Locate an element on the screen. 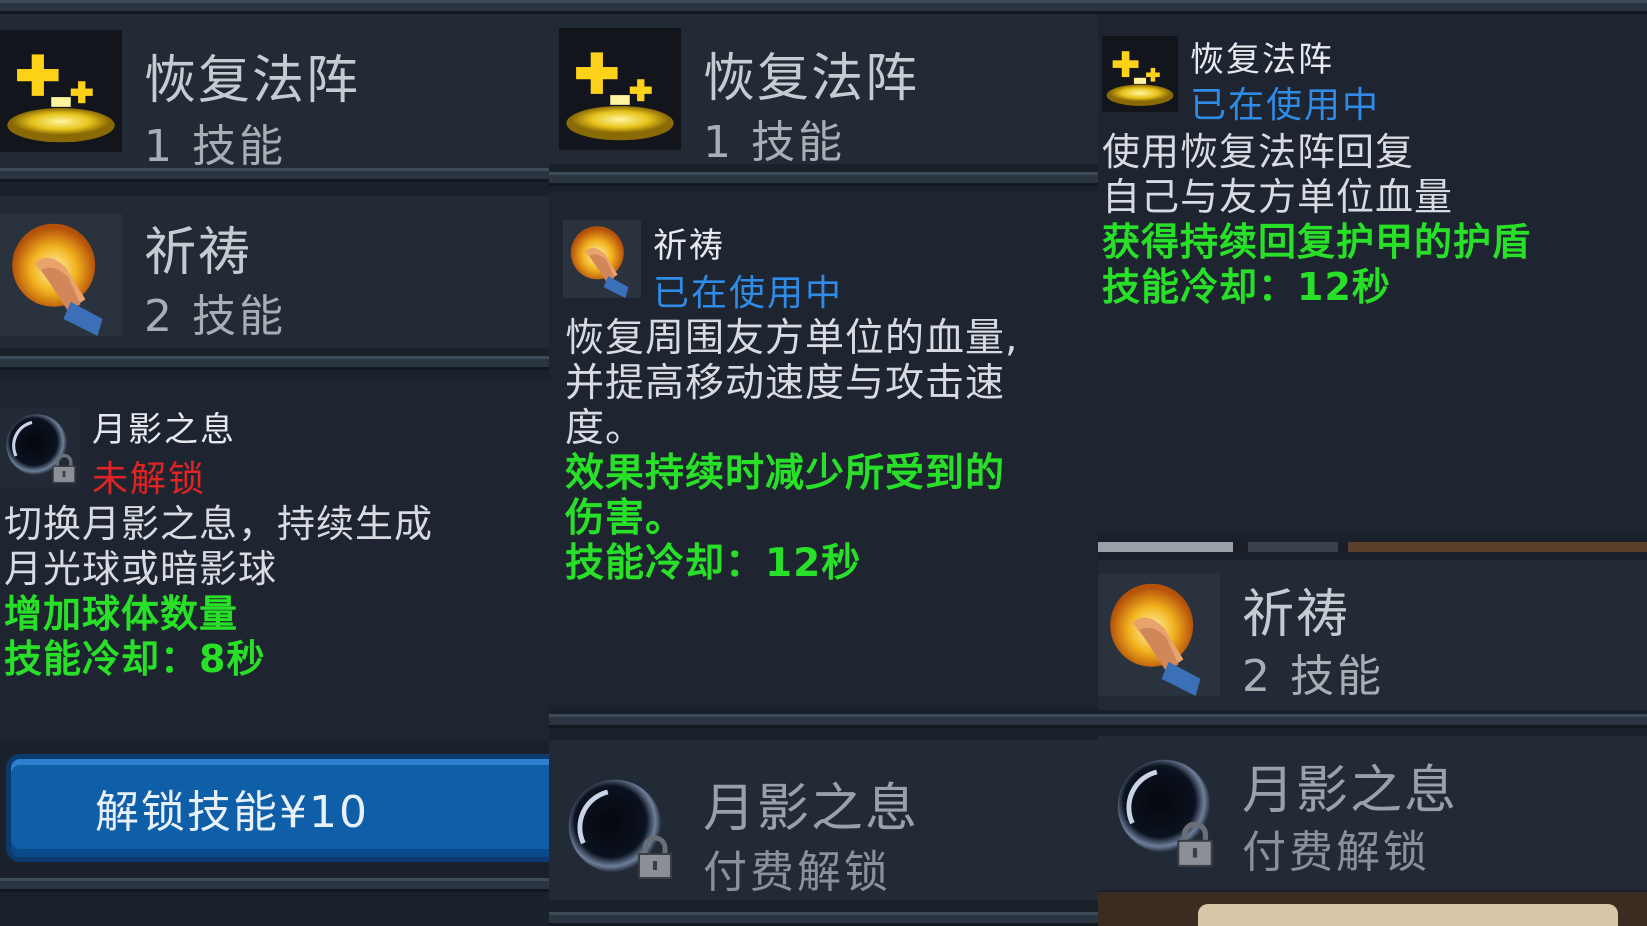  desc-line: 月光球或暗影球 is located at coordinates (141, 569).